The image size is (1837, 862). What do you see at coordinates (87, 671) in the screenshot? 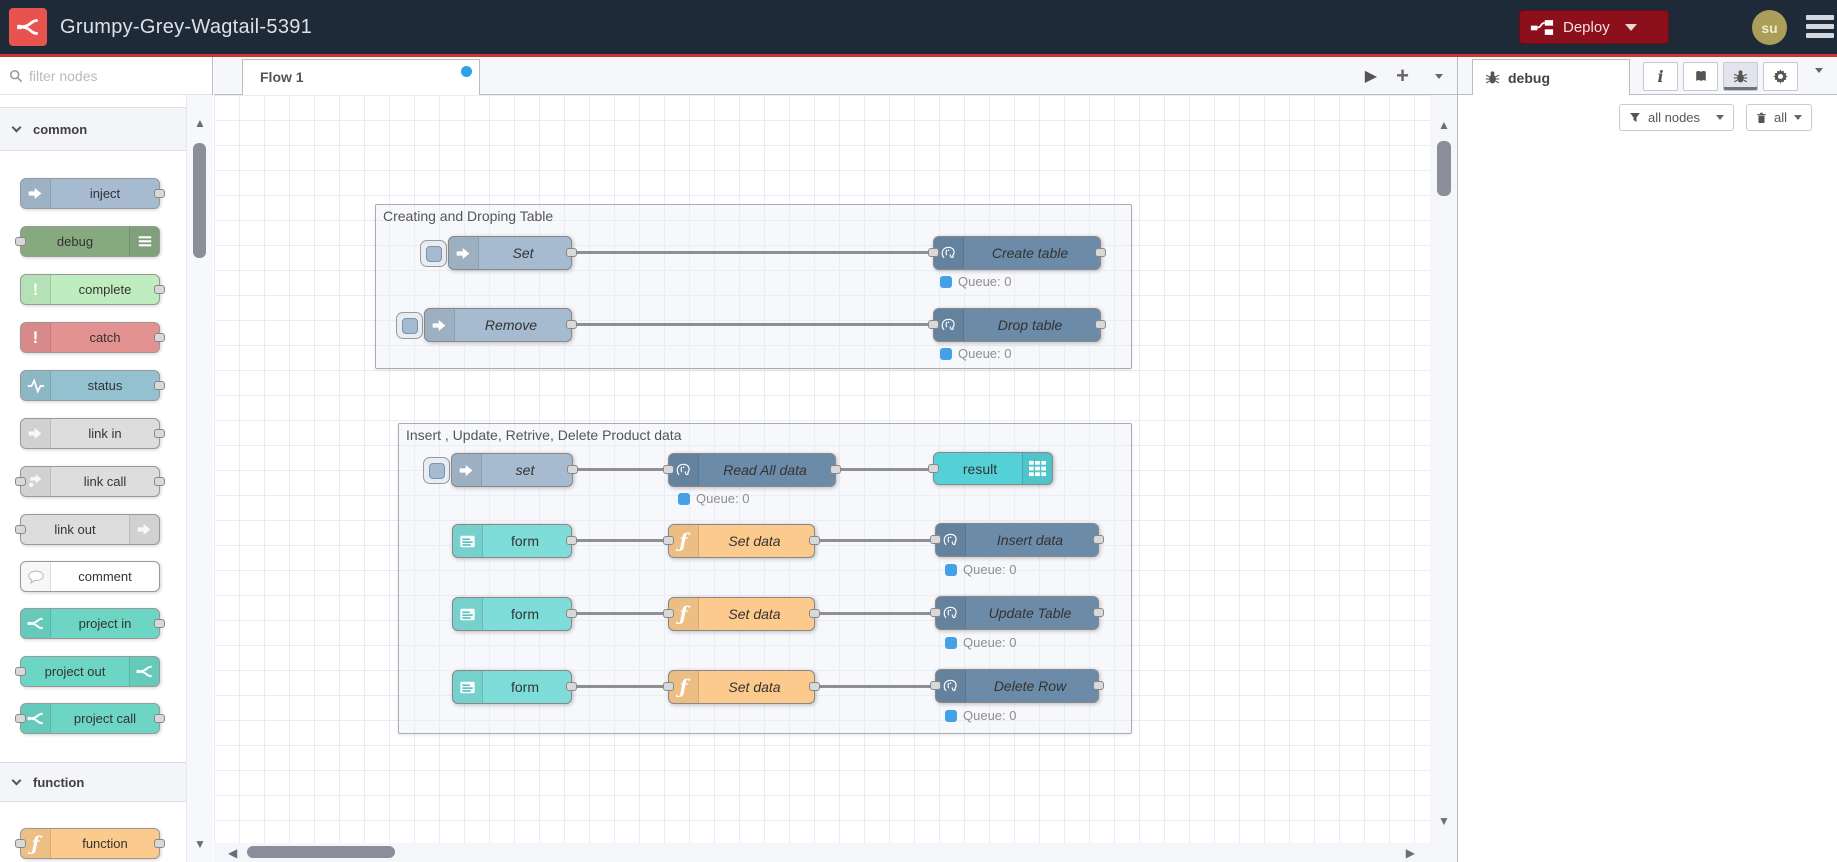
I see `palette-item-project-out: project out` at bounding box center [87, 671].